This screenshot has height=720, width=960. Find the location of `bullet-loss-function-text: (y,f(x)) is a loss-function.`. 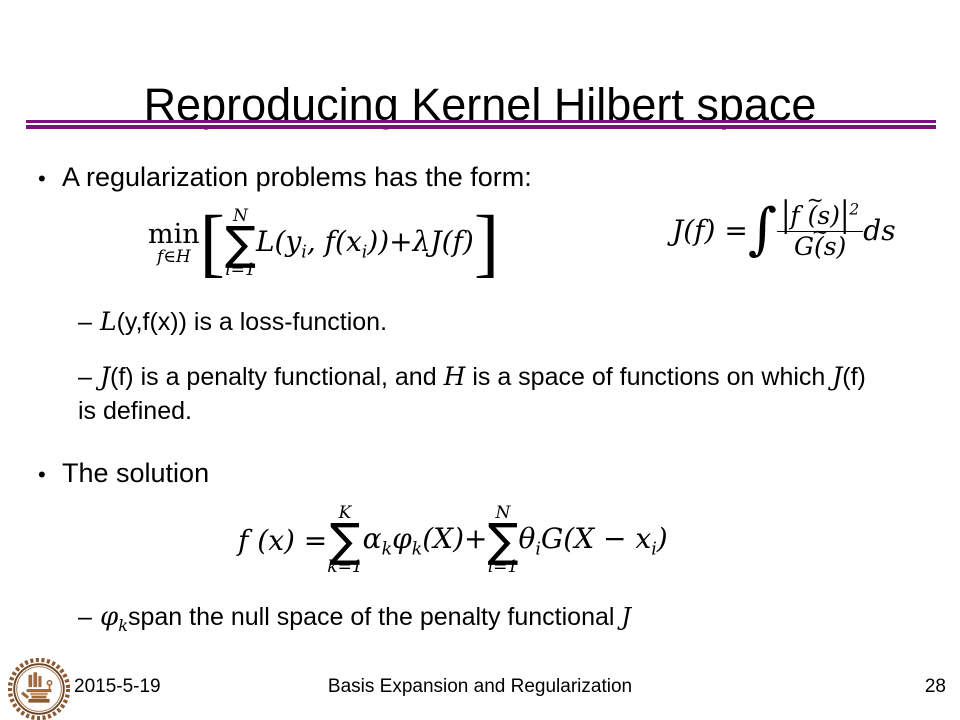

bullet-loss-function-text: (y,f(x)) is a loss-function. is located at coordinates (252, 322).